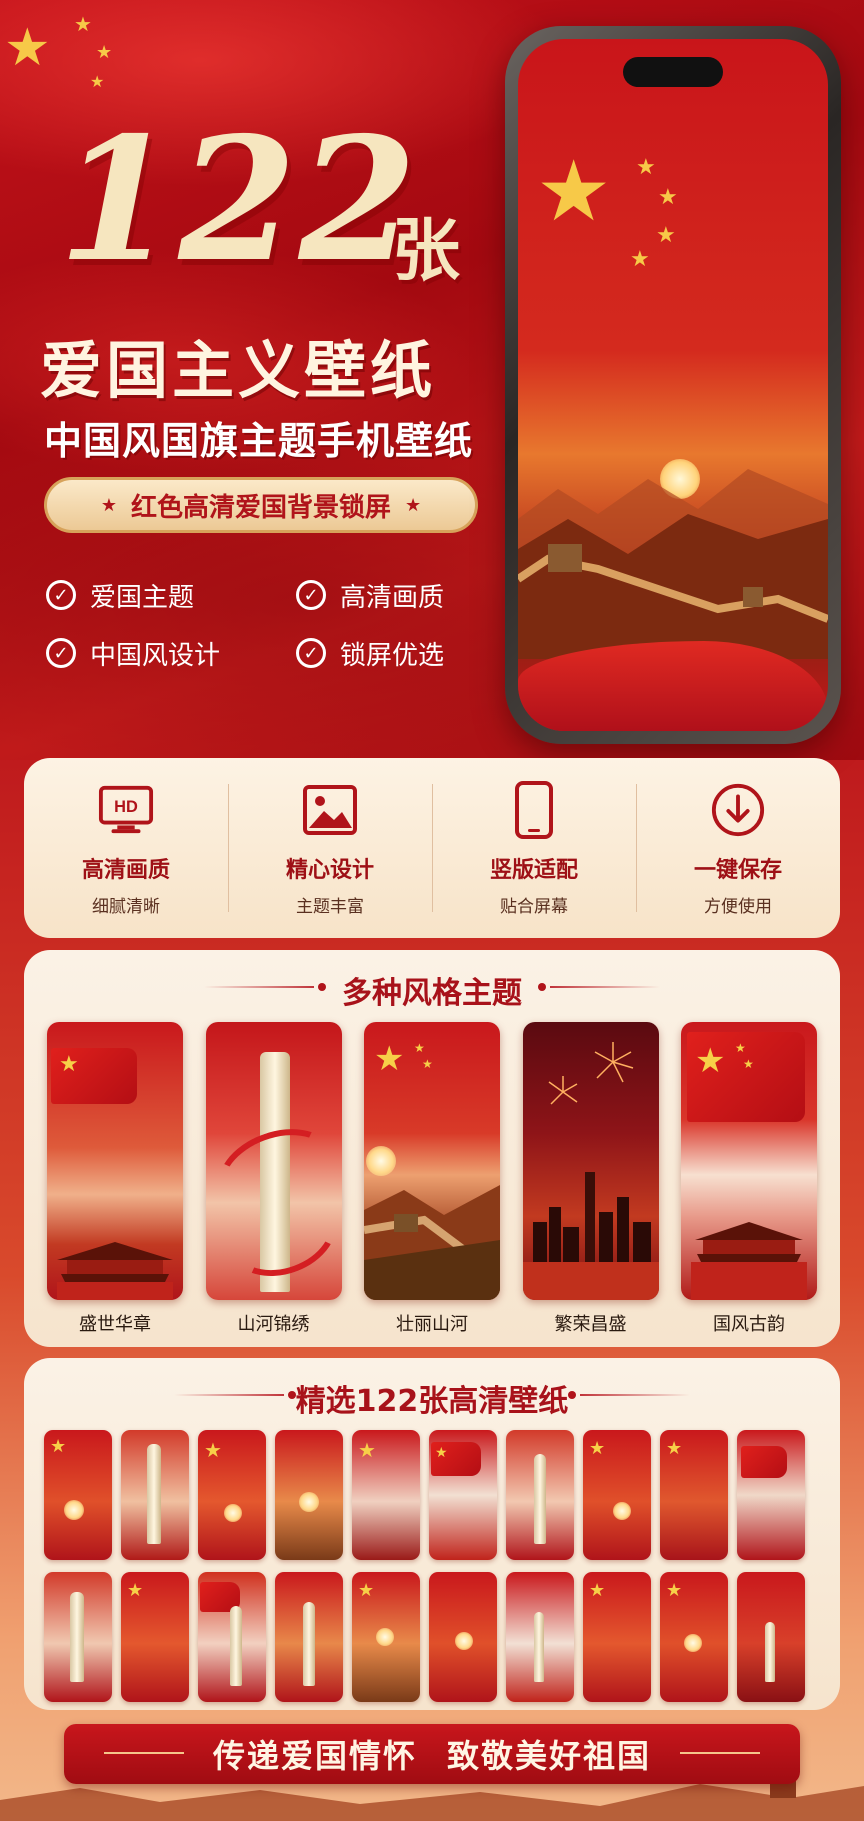 Image resolution: width=864 pixels, height=1821 pixels. Describe the element at coordinates (126, 907) in the screenshot. I see `highlight-subtitle: 细腻清晰` at that location.